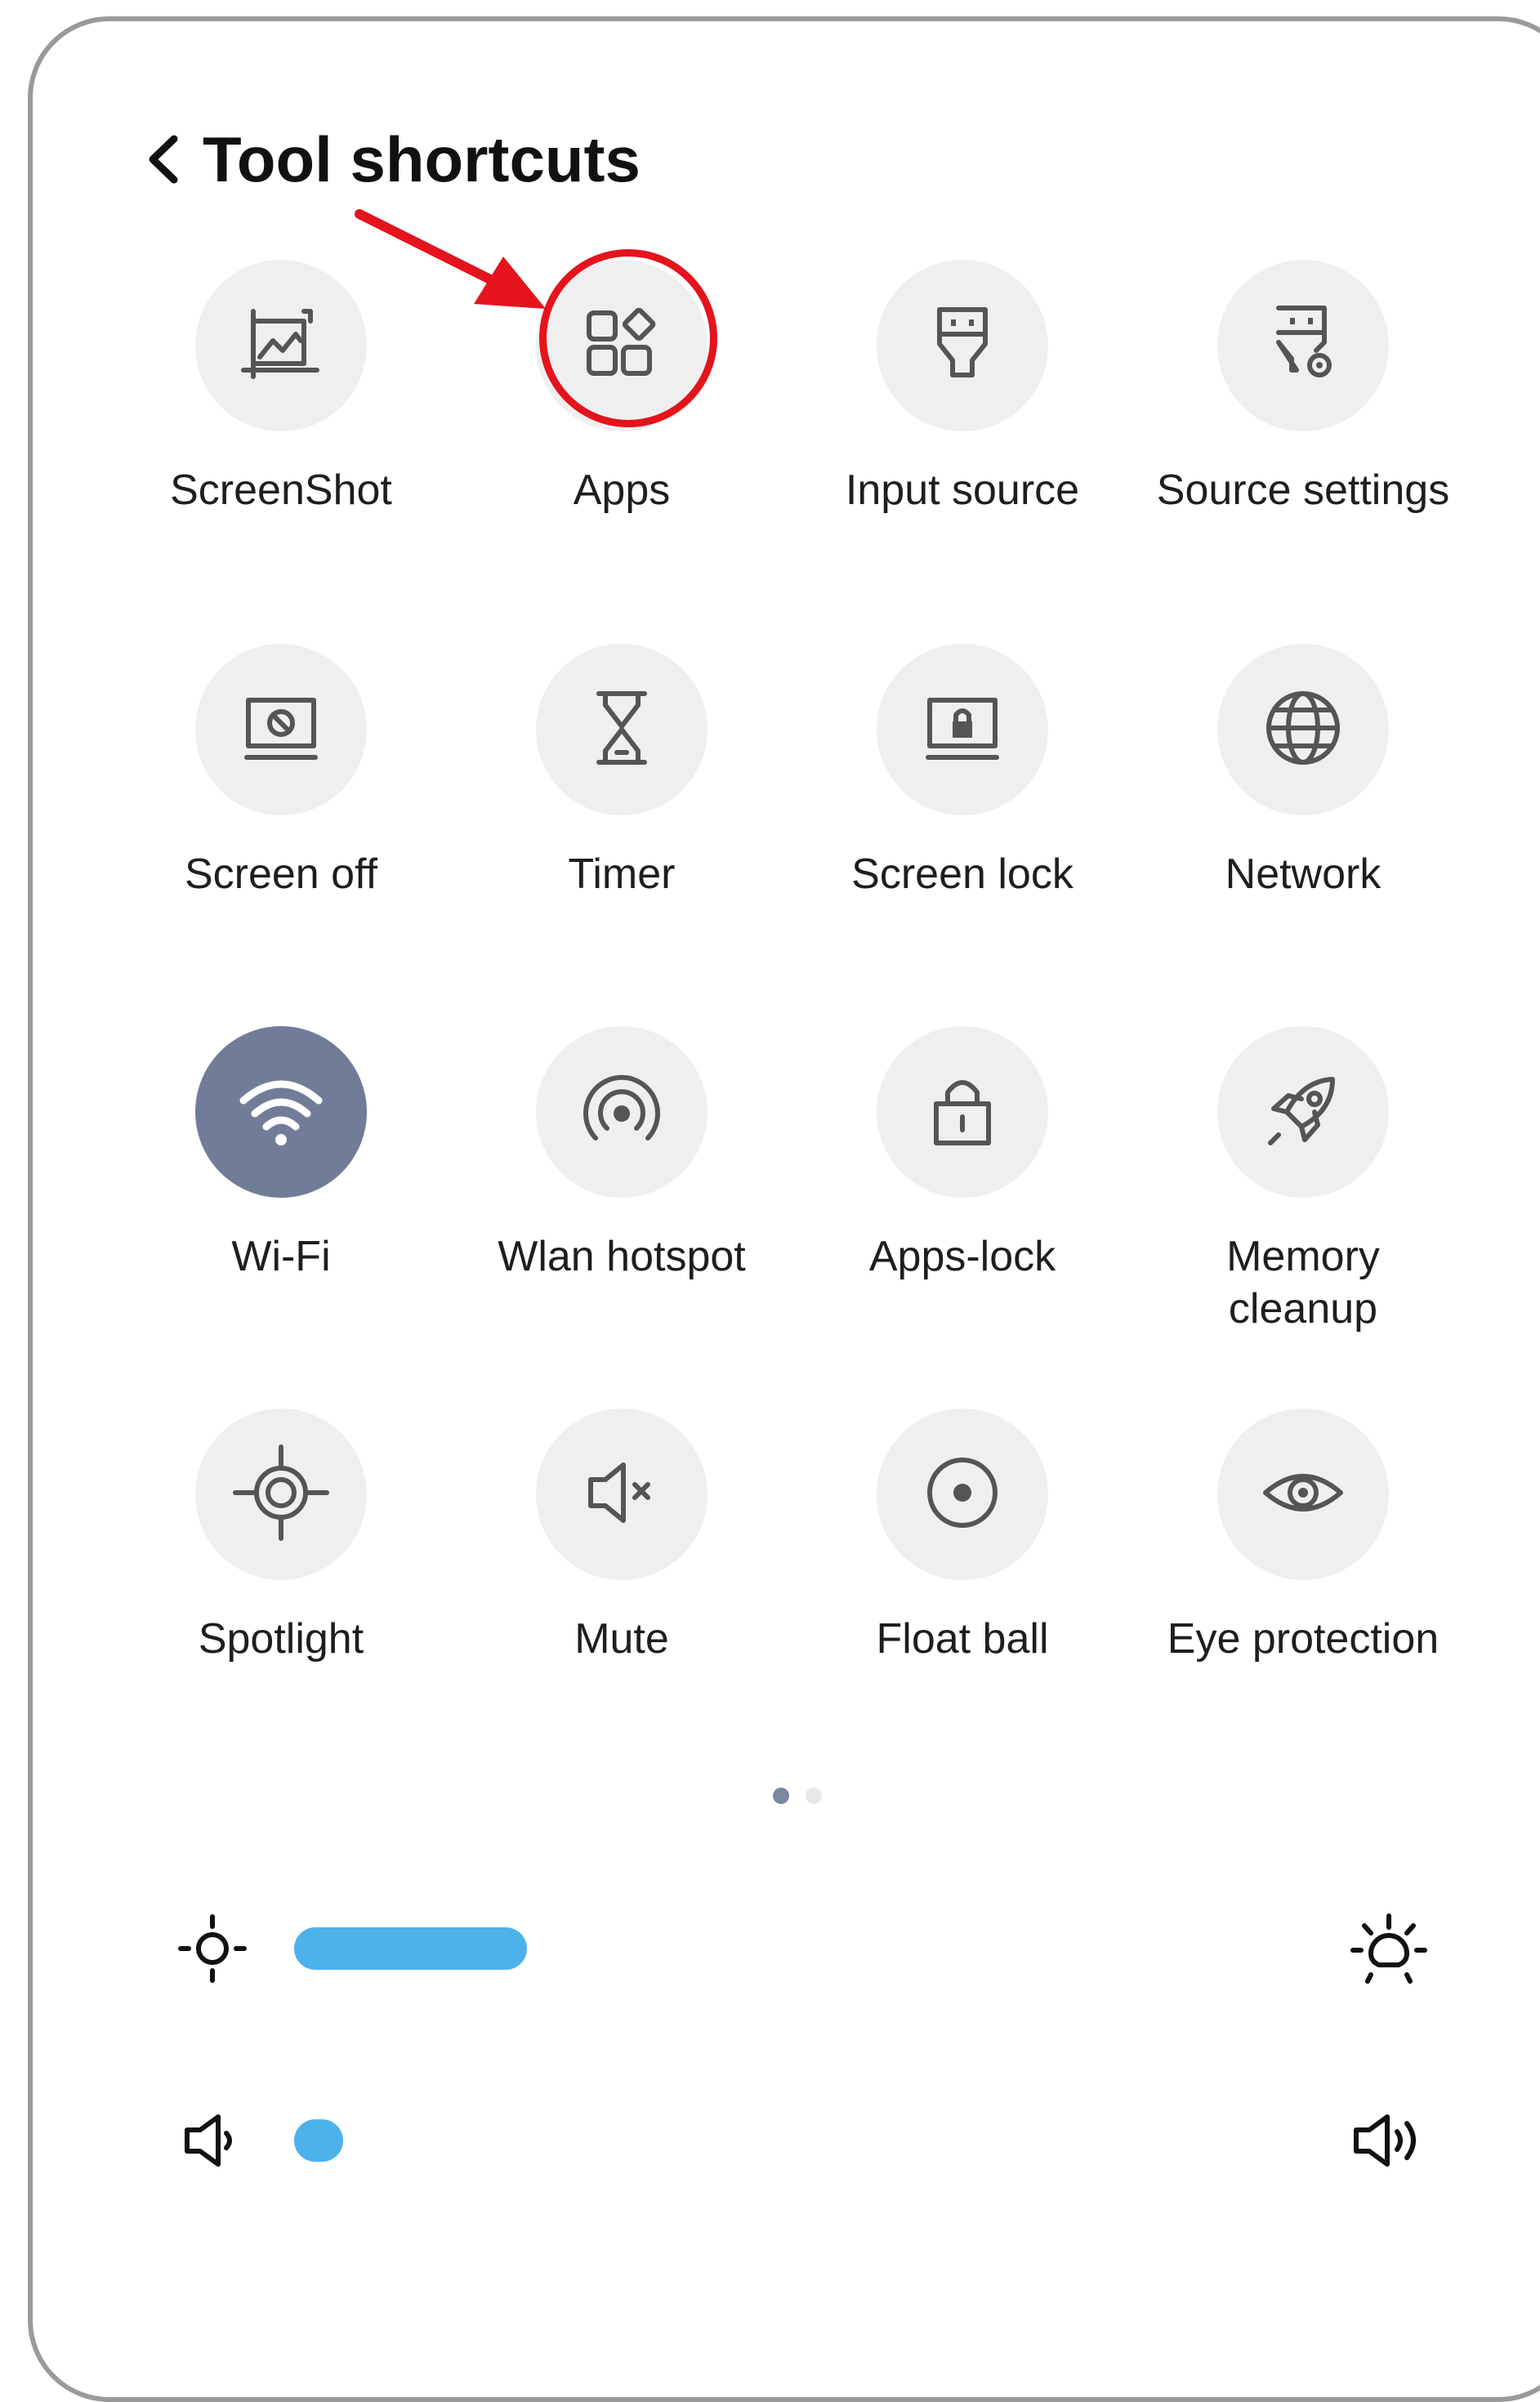  I want to click on back-button, so click(163, 159).